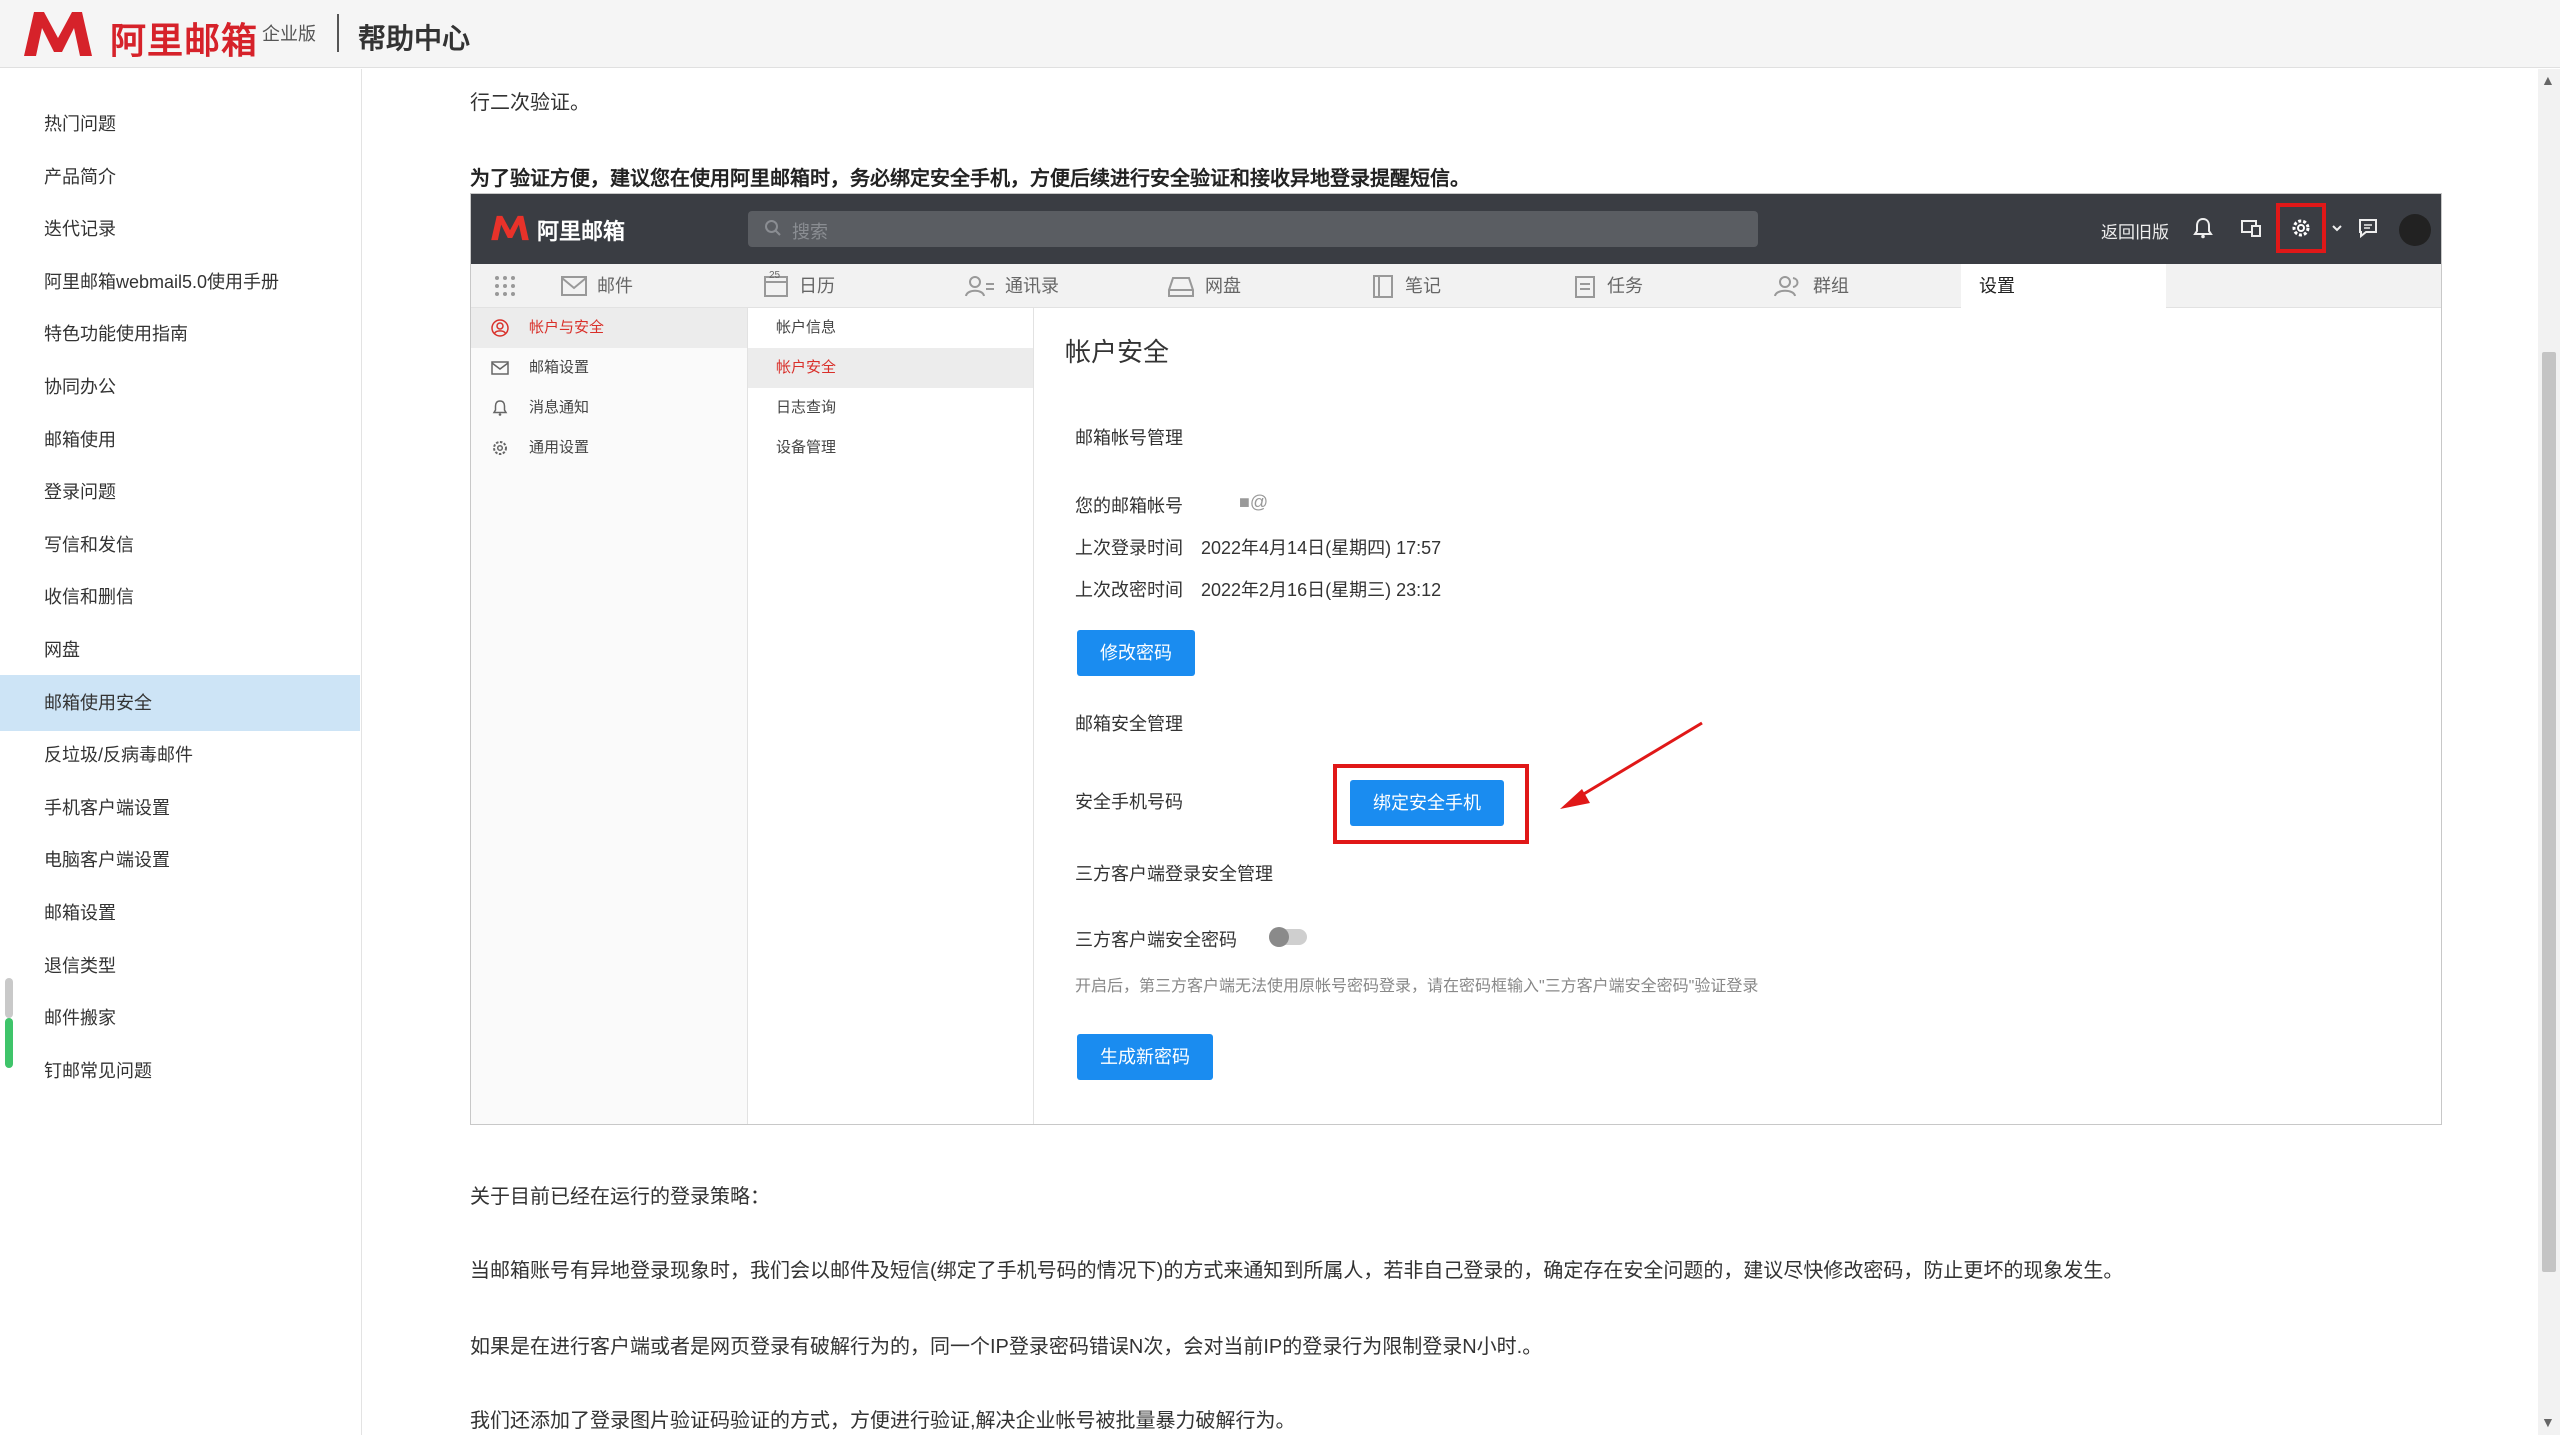 The height and width of the screenshot is (1435, 2560). I want to click on sub-account-security: 帐户安全, so click(890, 368).